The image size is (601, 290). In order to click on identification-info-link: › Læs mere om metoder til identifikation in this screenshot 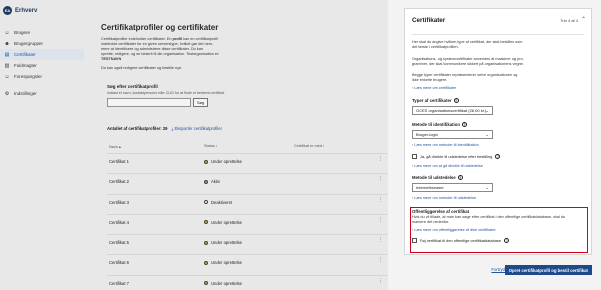, I will do `click(445, 145)`.